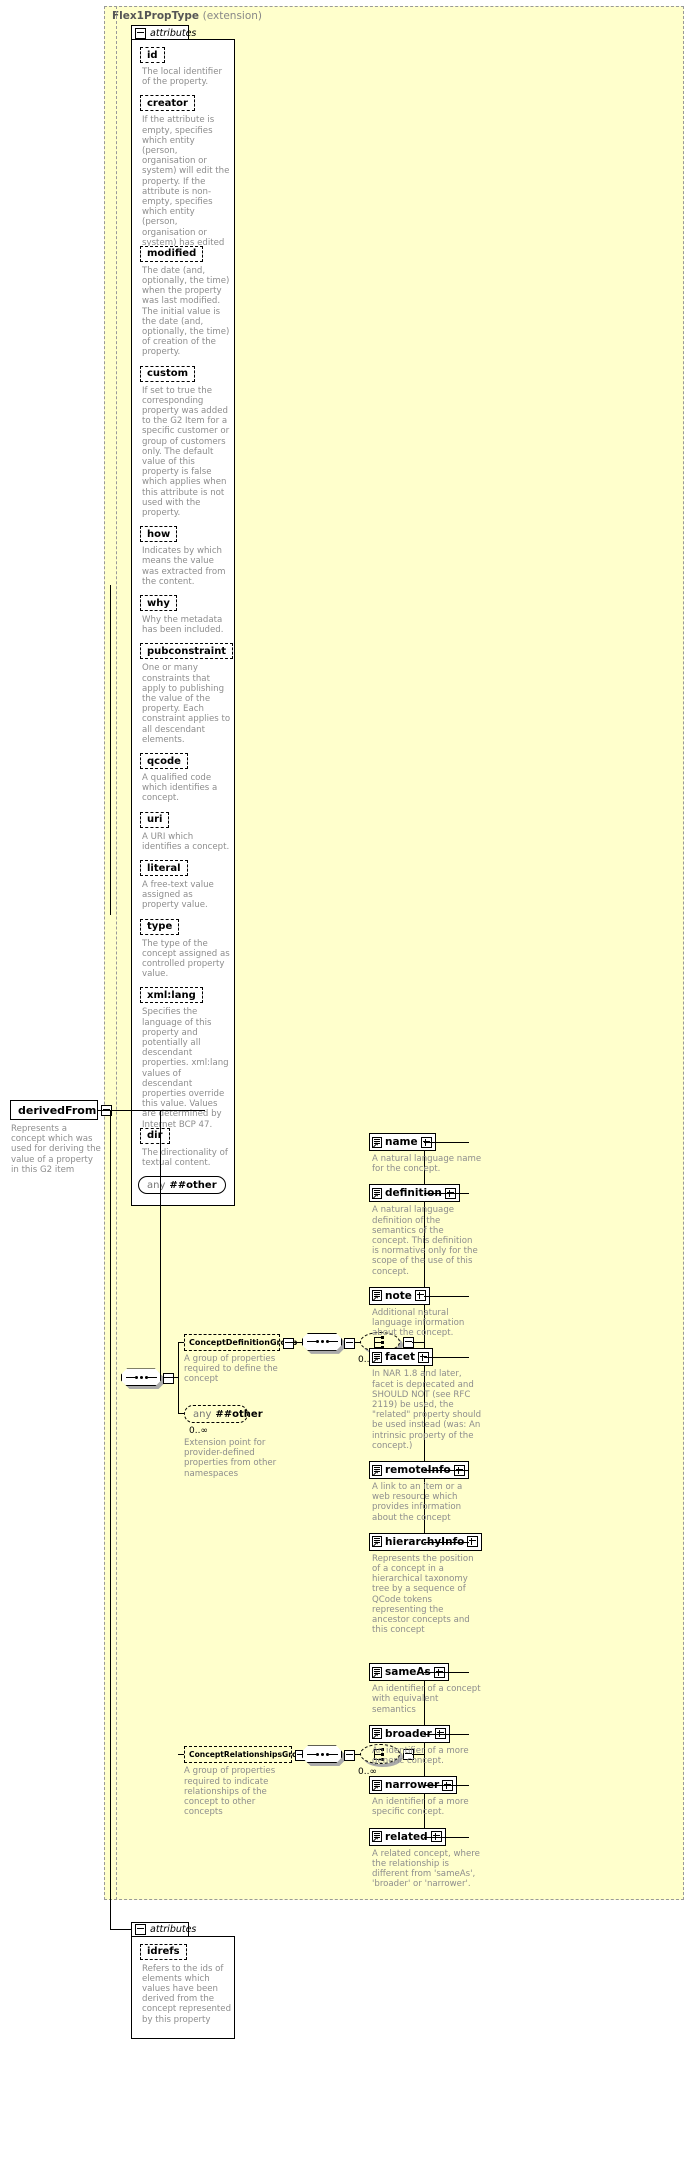  Describe the element at coordinates (349, 1343) in the screenshot. I see `cdg-sequence-collapse-icon` at that location.